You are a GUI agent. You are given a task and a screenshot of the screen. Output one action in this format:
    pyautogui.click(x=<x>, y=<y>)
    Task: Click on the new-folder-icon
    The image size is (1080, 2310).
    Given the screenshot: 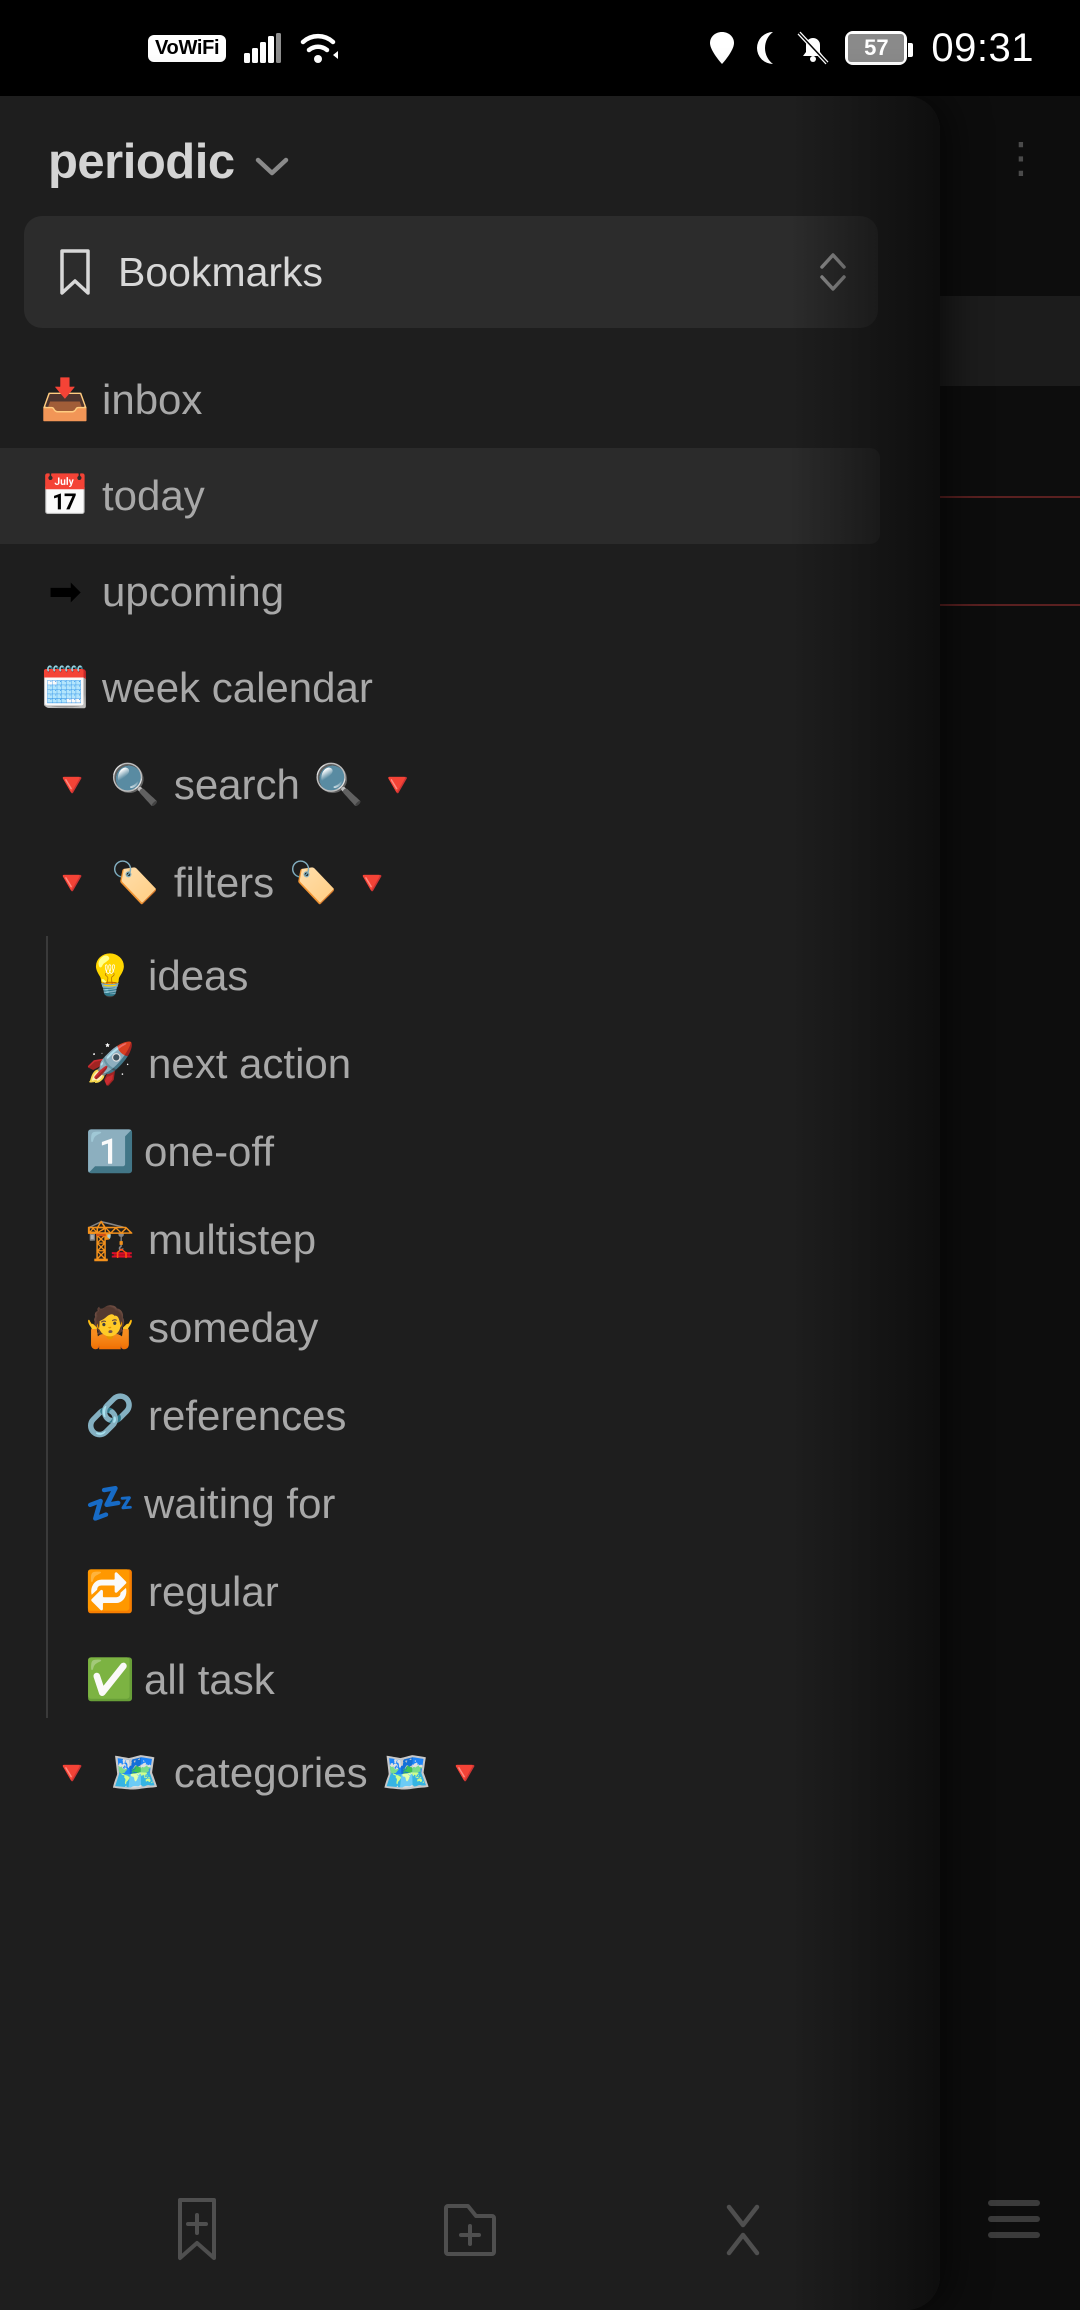 What is the action you would take?
    pyautogui.click(x=469, y=2230)
    